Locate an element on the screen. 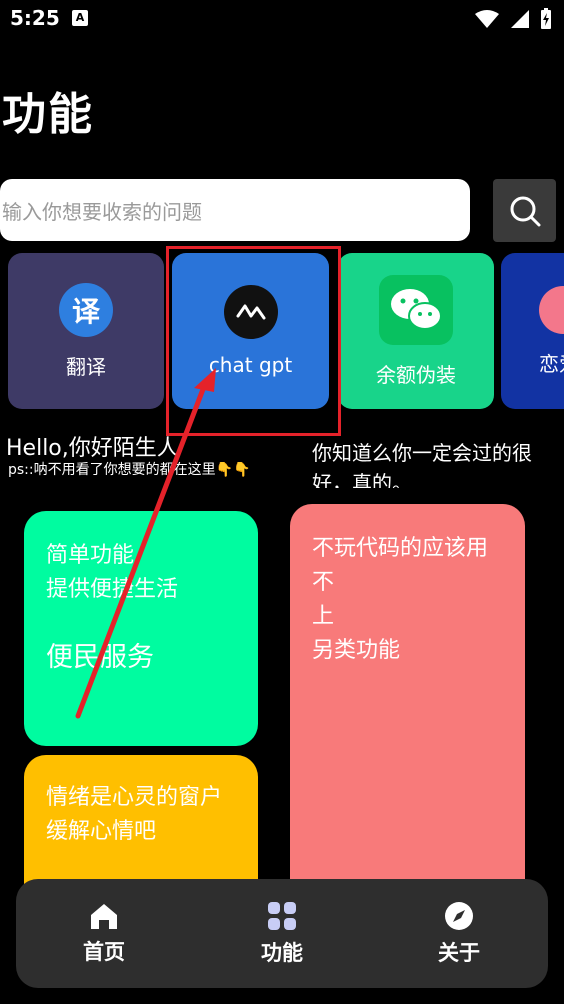  card-translate: 译 翻译 is located at coordinates (86, 331).